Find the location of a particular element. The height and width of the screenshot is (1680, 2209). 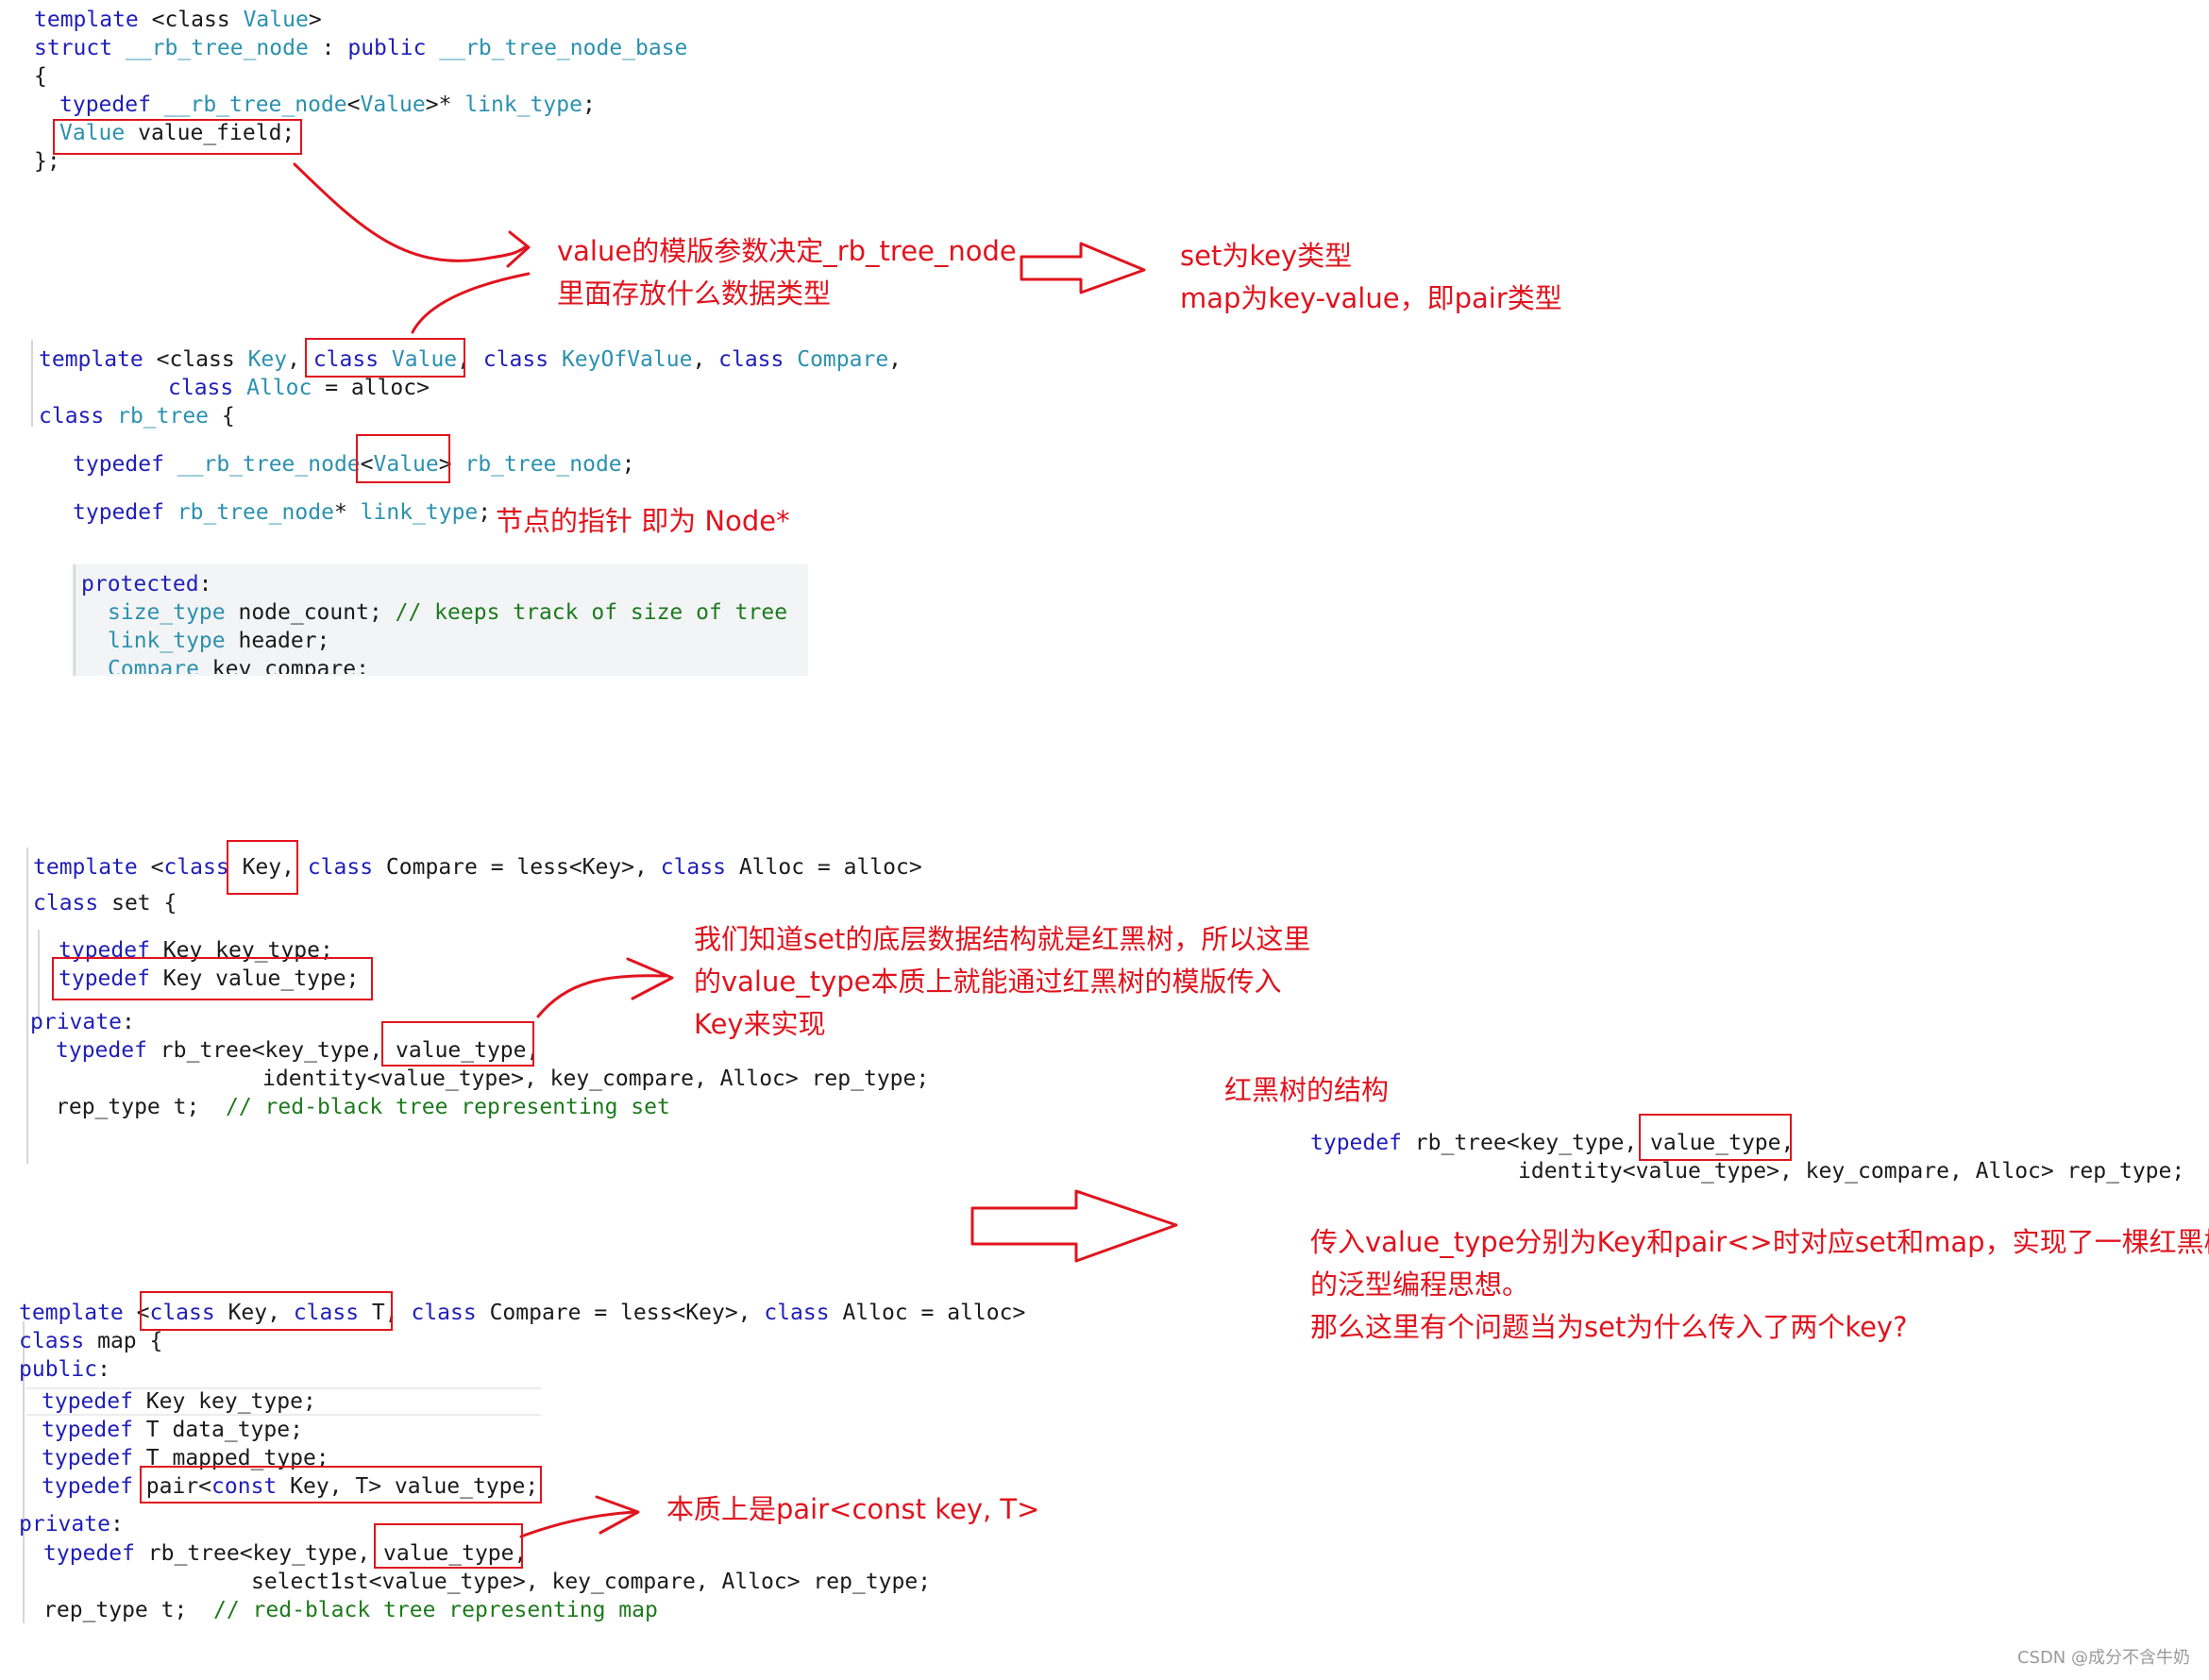

watermark: CSDN @成分不含牛奶 is located at coordinates (2103, 1658).